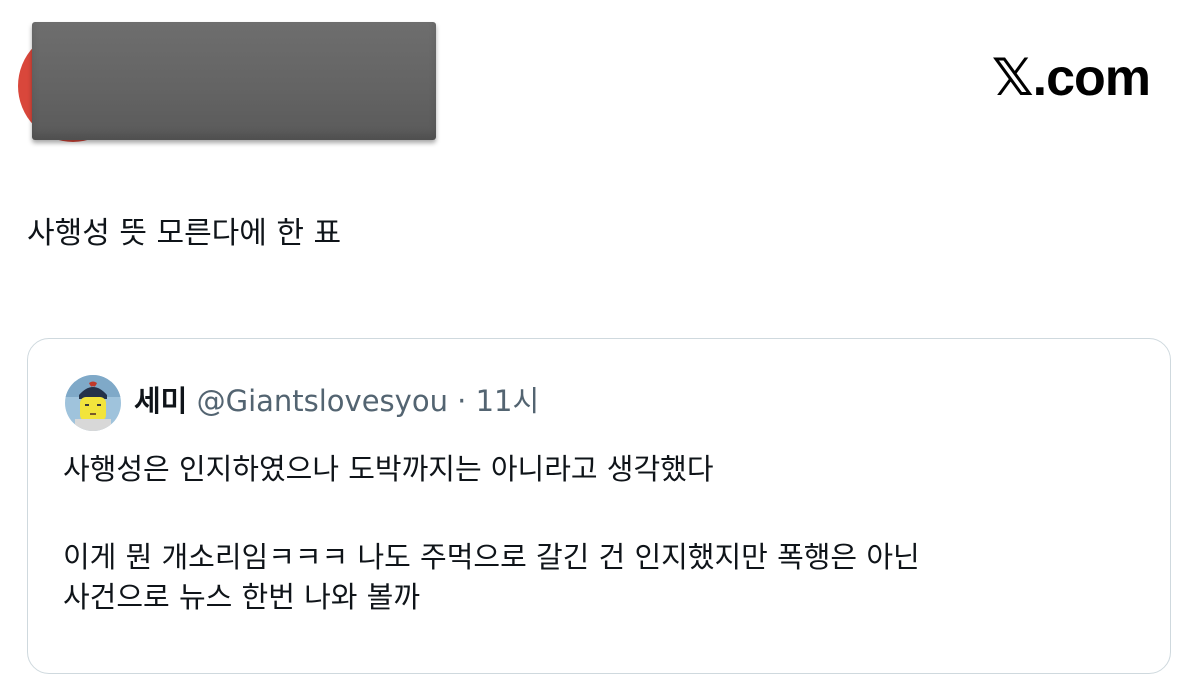  I want to click on quoted-author-name: 세미, so click(160, 401).